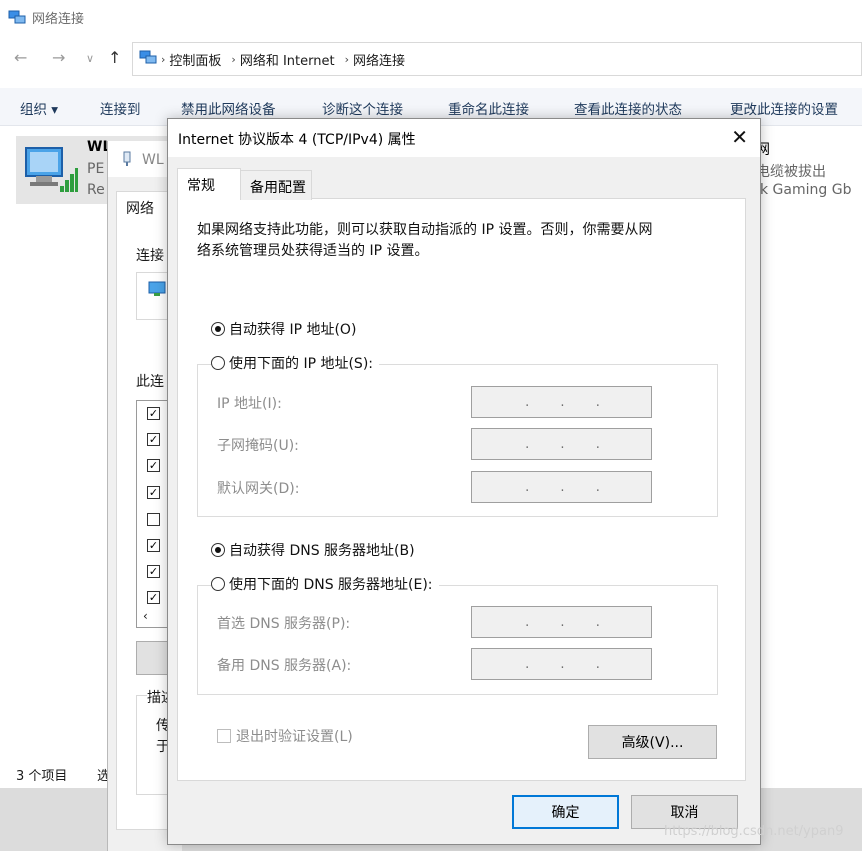 This screenshot has height=851, width=862. What do you see at coordinates (148, 59) in the screenshot?
I see `control-panel-icon` at bounding box center [148, 59].